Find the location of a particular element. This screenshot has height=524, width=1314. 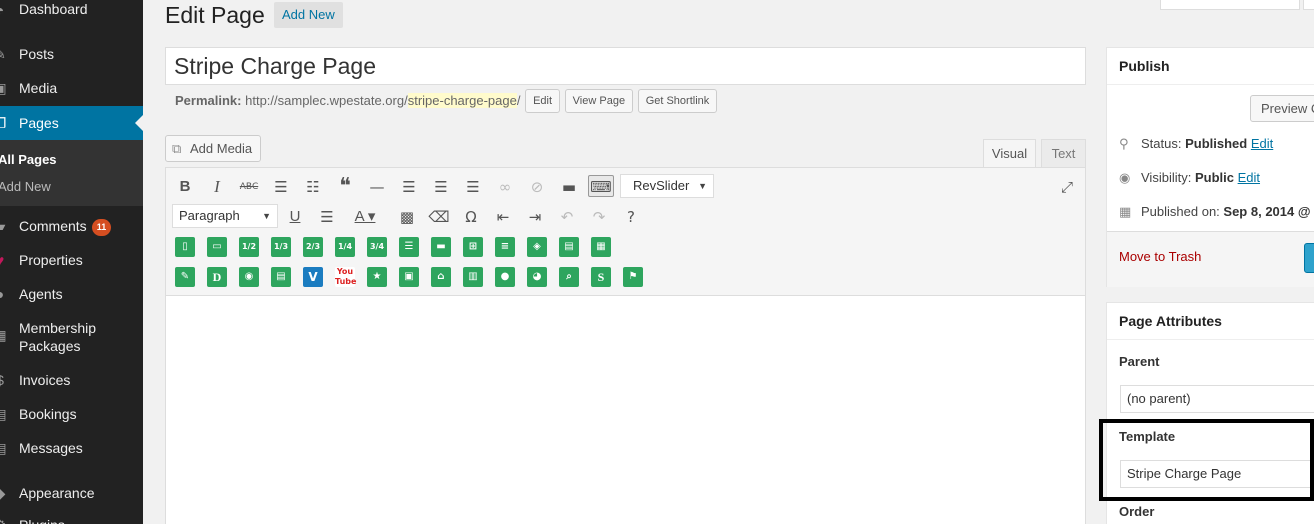

sidebar-item-label: Appearance is located at coordinates (57, 493).